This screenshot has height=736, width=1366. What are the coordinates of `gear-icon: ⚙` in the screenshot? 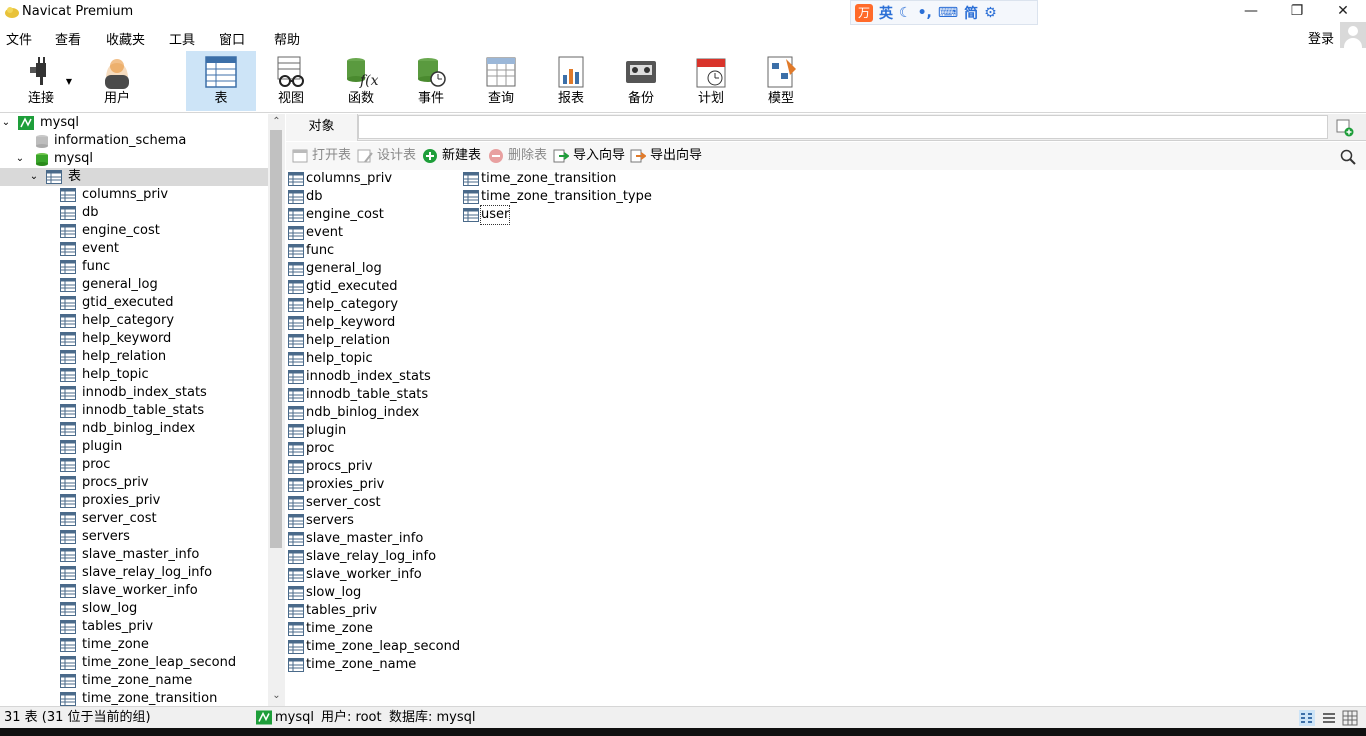 It's located at (990, 13).